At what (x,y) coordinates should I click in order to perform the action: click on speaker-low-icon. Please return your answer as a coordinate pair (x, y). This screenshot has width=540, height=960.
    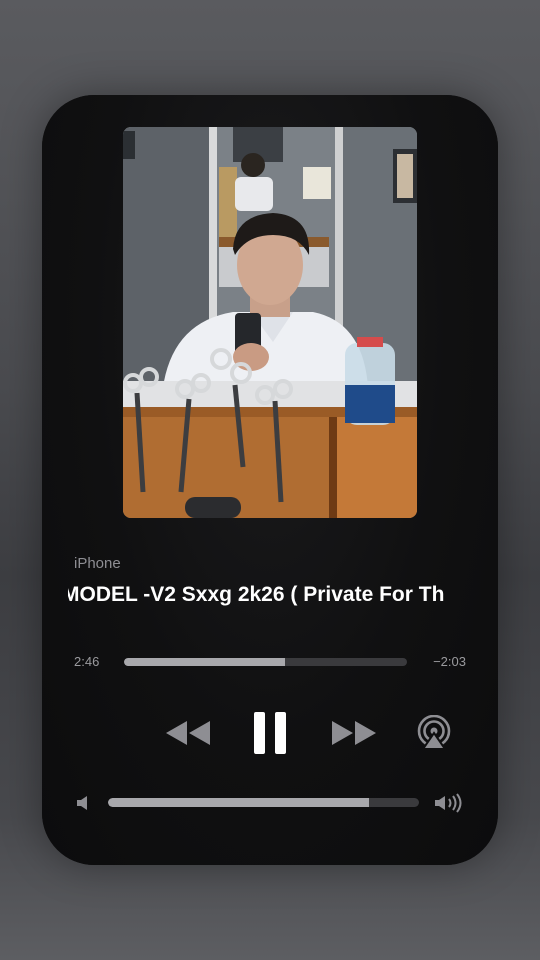
    Looking at the image, I should click on (82, 803).